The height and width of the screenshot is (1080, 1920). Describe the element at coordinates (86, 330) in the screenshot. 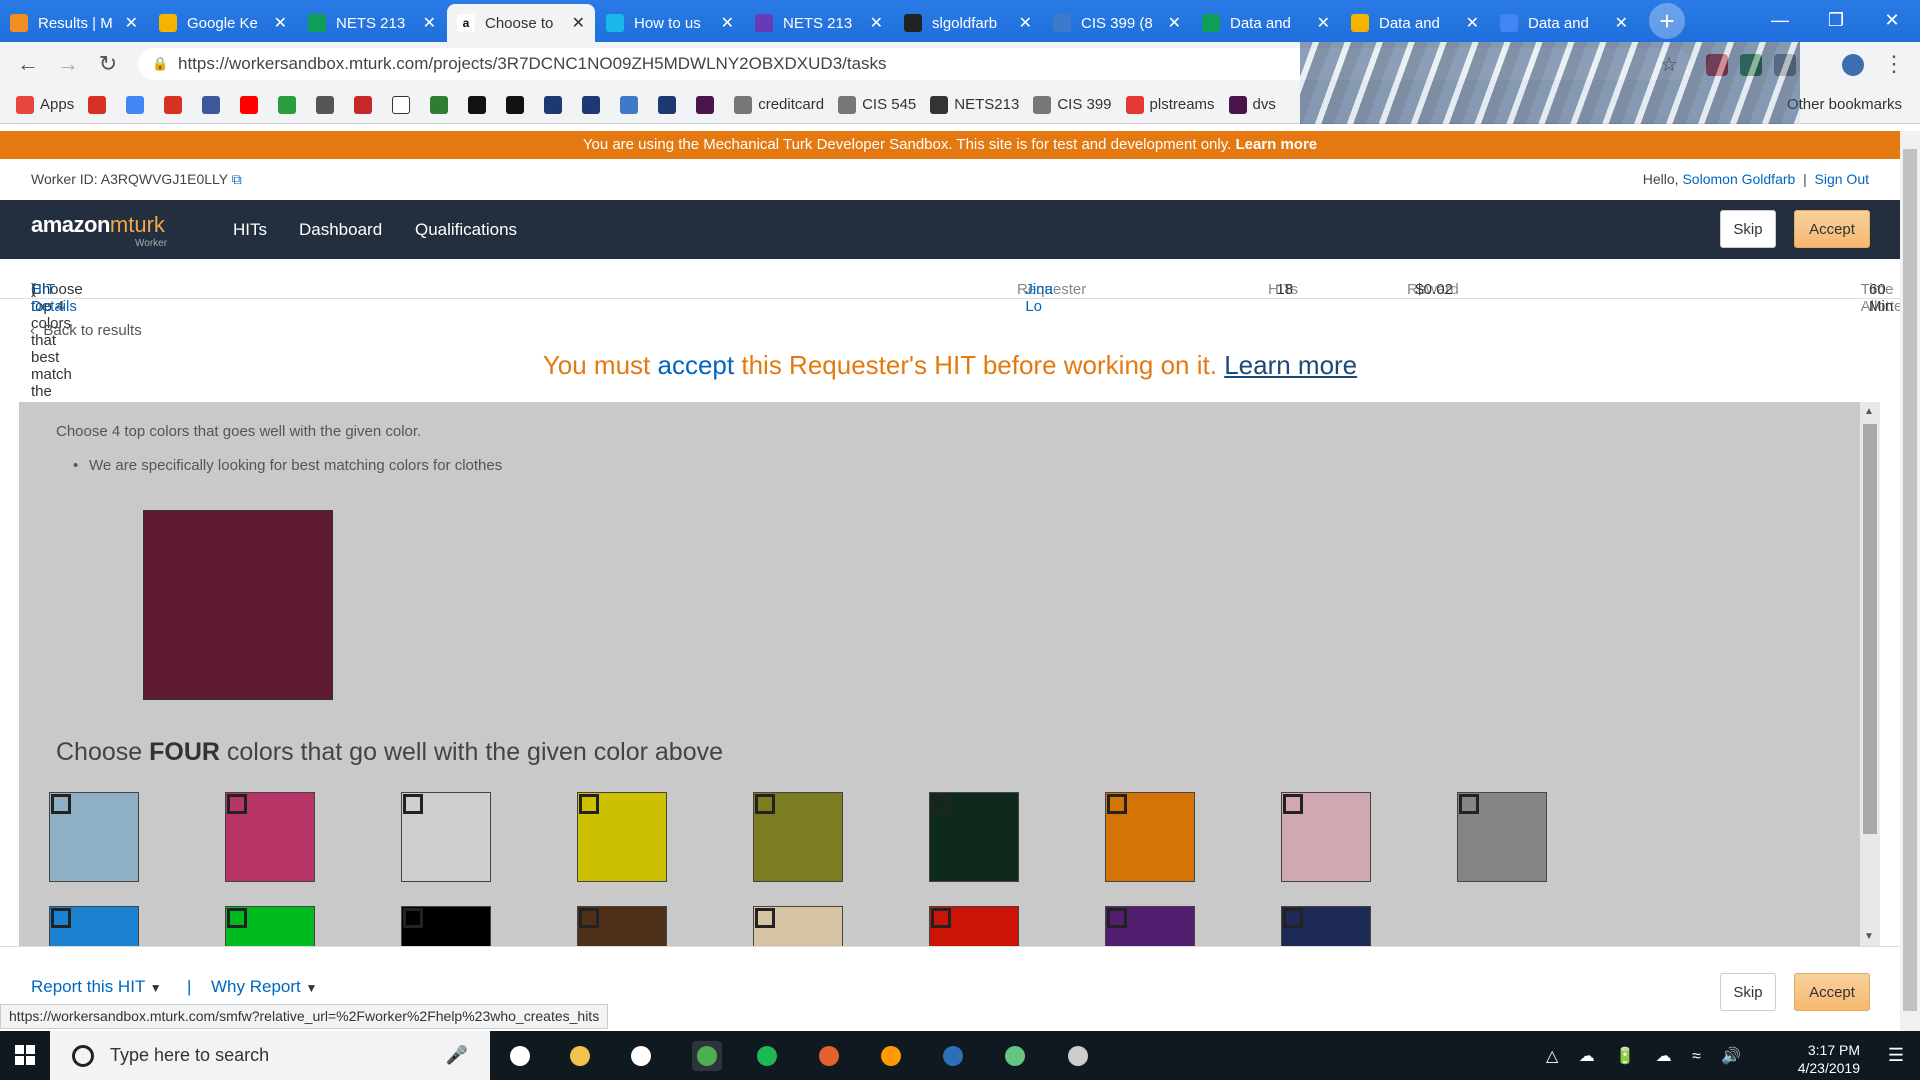

I see `back-to-results-link: ‹ Back to results` at that location.